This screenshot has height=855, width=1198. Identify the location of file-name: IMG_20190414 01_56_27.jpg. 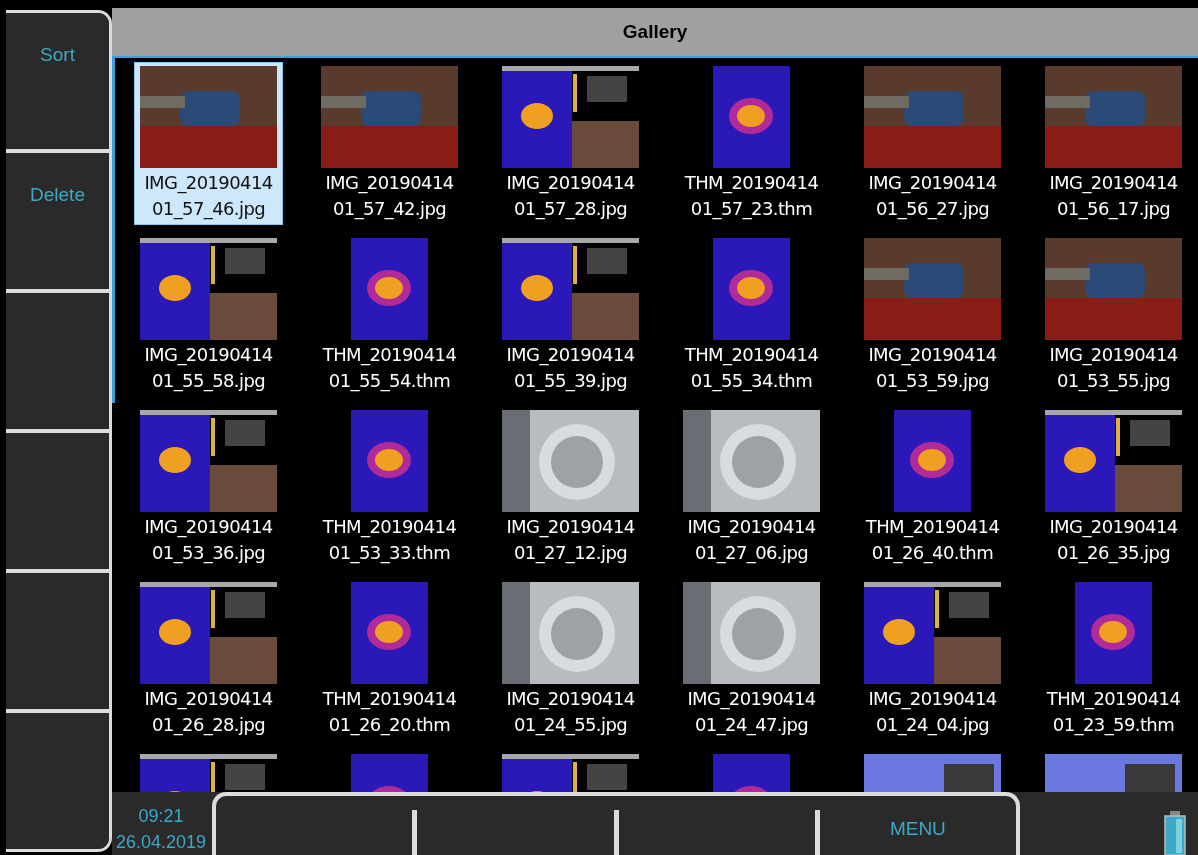
(932, 196).